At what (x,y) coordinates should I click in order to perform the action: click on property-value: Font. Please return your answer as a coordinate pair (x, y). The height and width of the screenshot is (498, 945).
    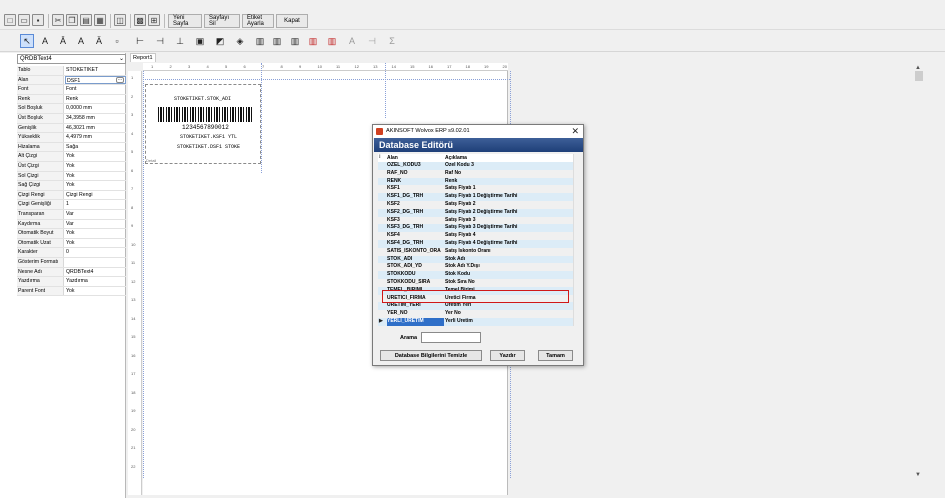
    Looking at the image, I should click on (95, 89).